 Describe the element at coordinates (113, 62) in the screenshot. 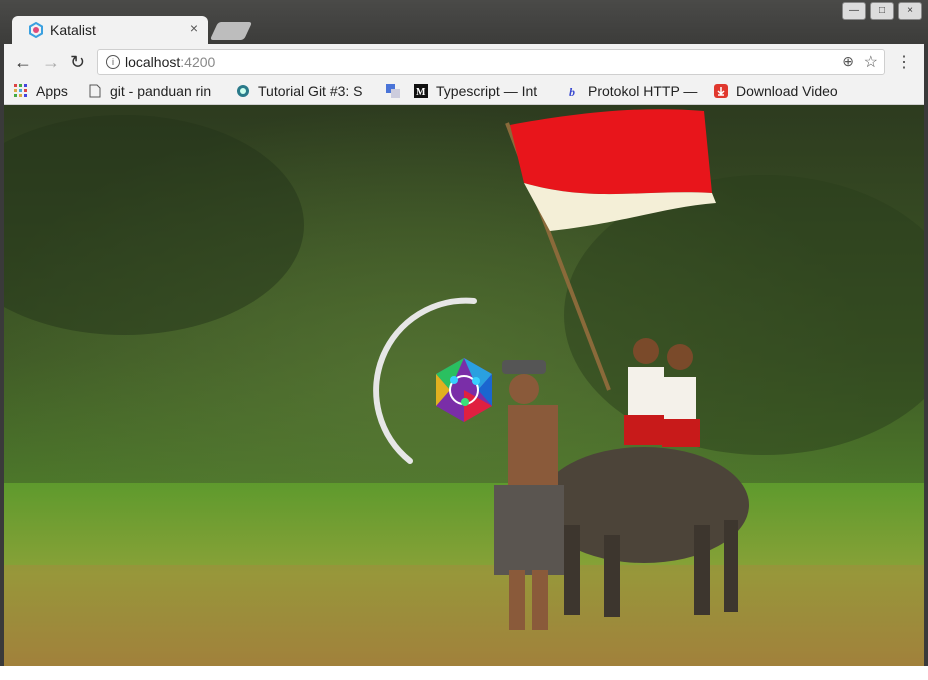

I see `info-icon: i` at that location.